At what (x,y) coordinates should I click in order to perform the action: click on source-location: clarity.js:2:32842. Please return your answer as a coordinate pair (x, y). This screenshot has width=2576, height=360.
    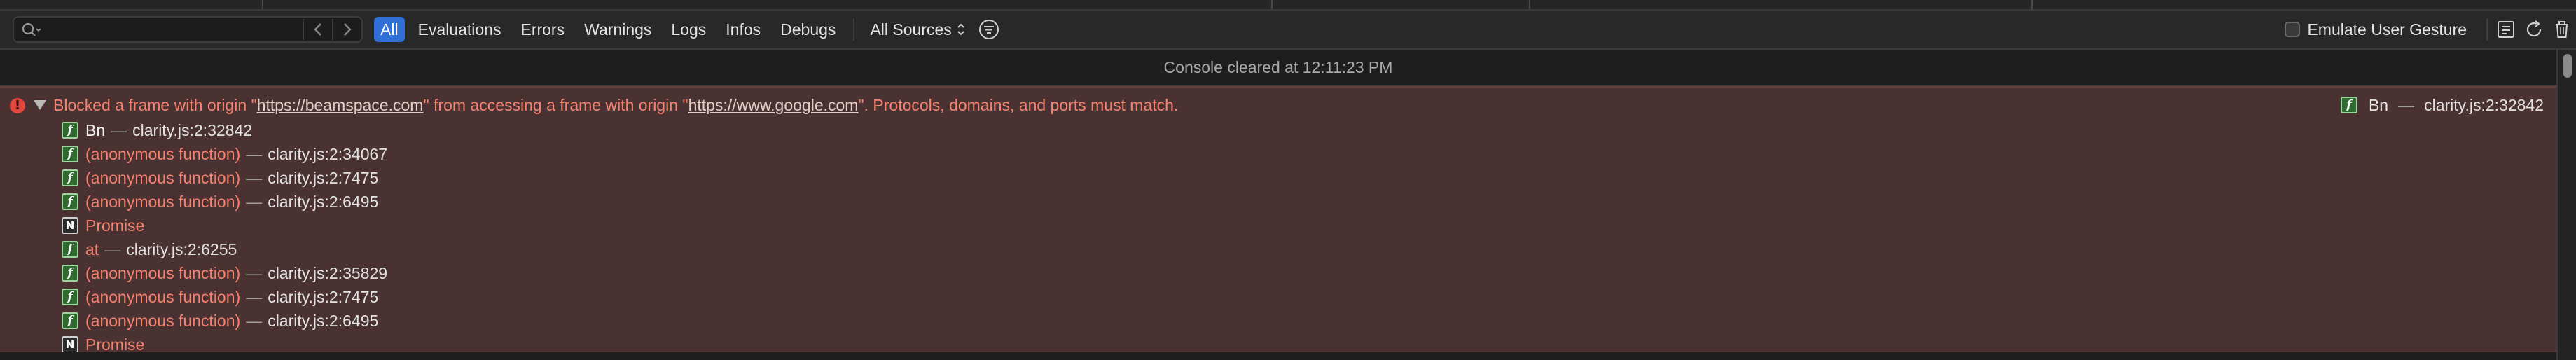
    Looking at the image, I should click on (2484, 105).